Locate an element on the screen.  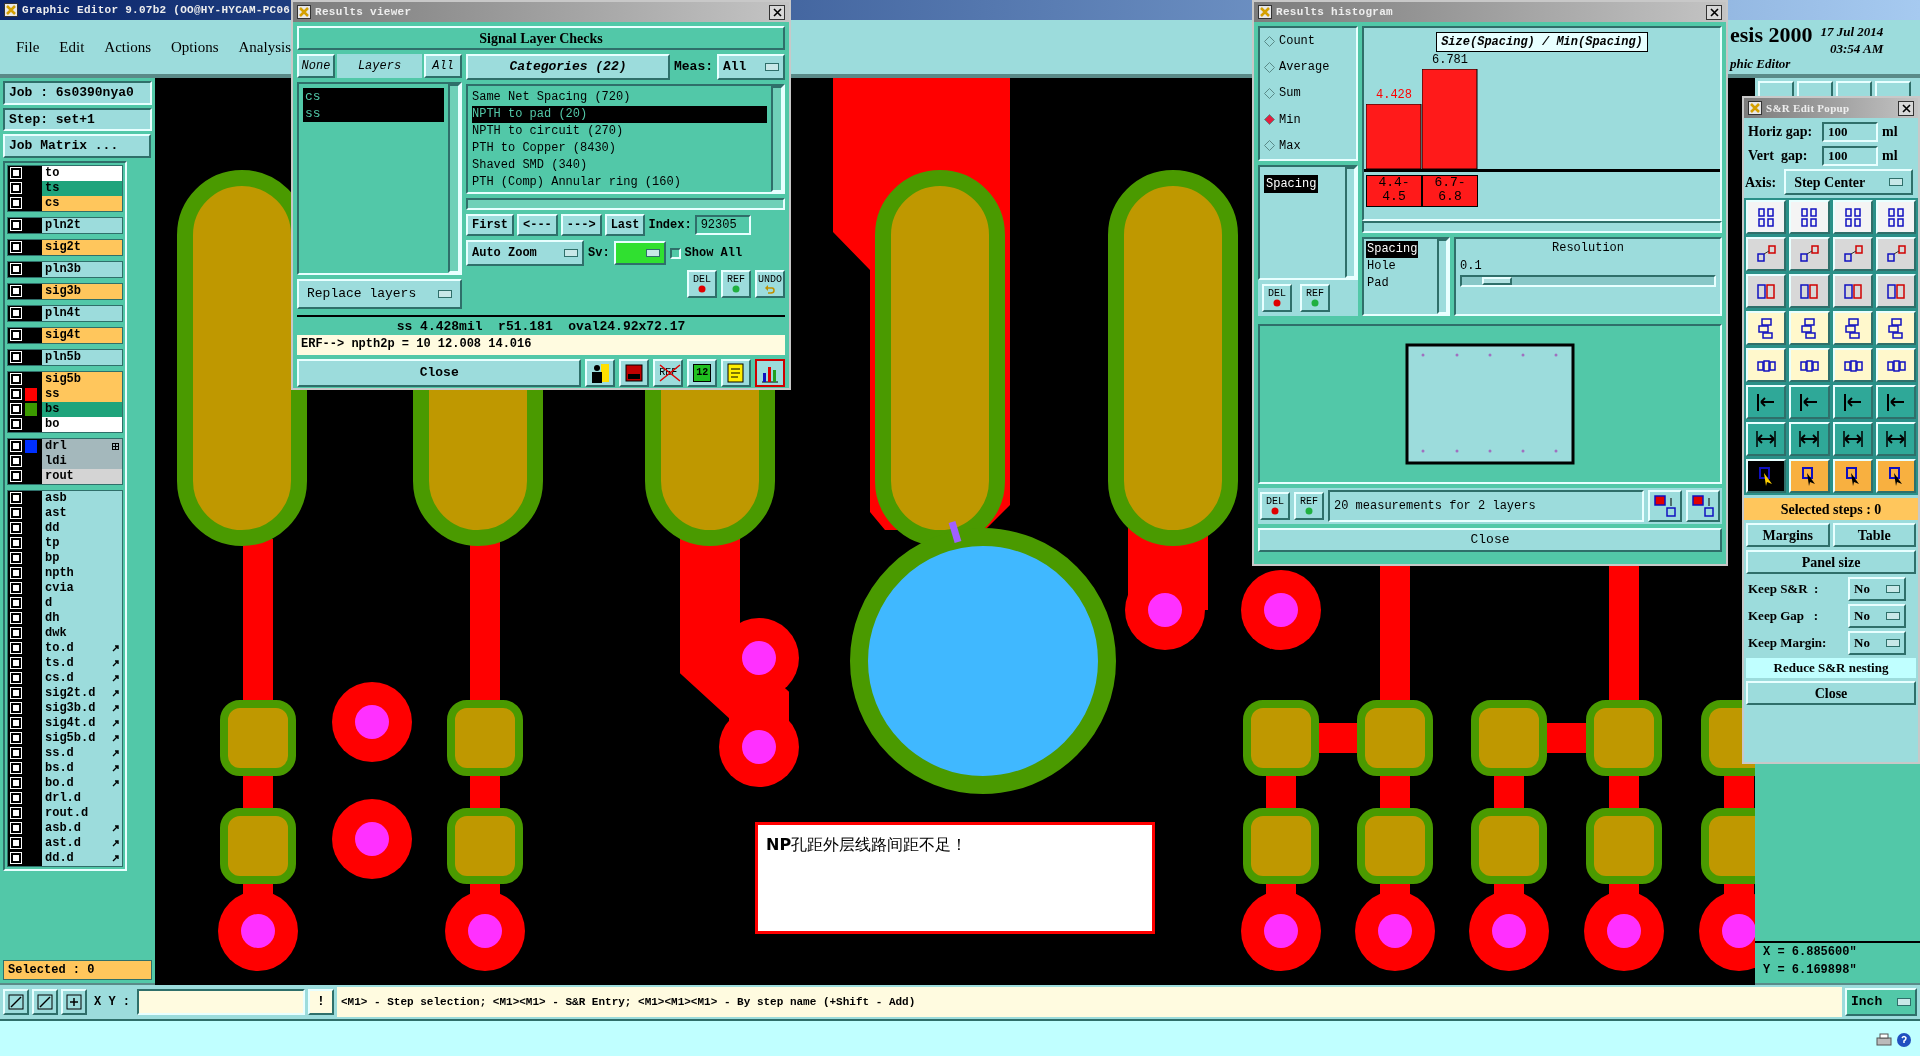
layer-name: sig4t is located at coordinates (82, 335).